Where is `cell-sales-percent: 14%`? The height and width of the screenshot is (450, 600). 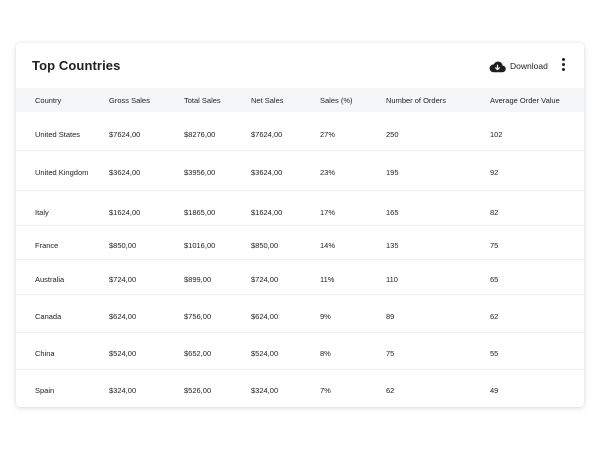 cell-sales-percent: 14% is located at coordinates (328, 245).